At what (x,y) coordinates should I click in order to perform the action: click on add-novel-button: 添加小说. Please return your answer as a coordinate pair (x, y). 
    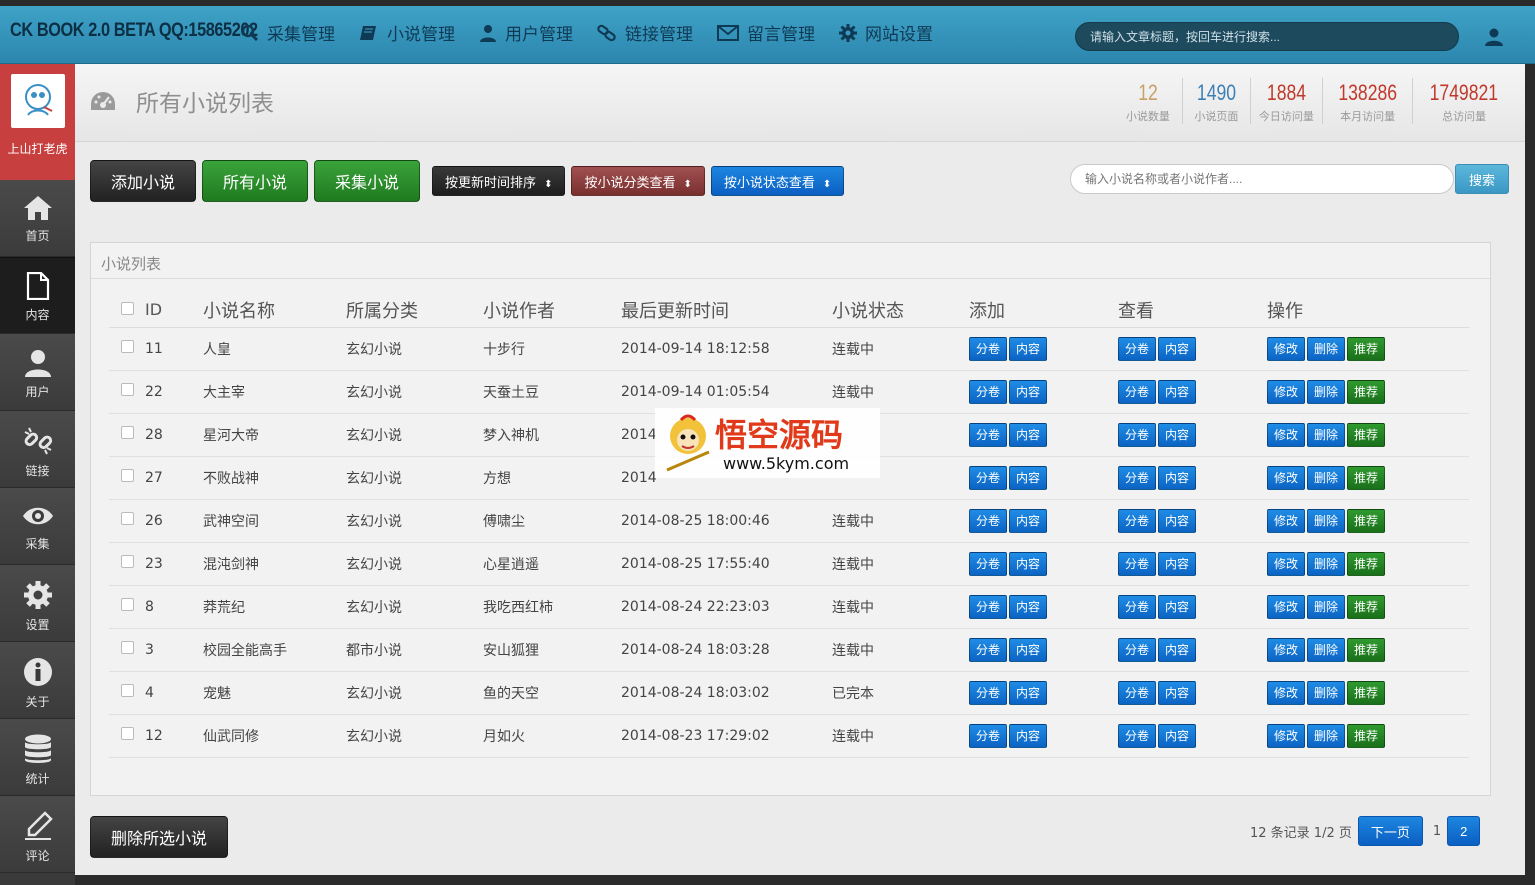
    Looking at the image, I should click on (143, 181).